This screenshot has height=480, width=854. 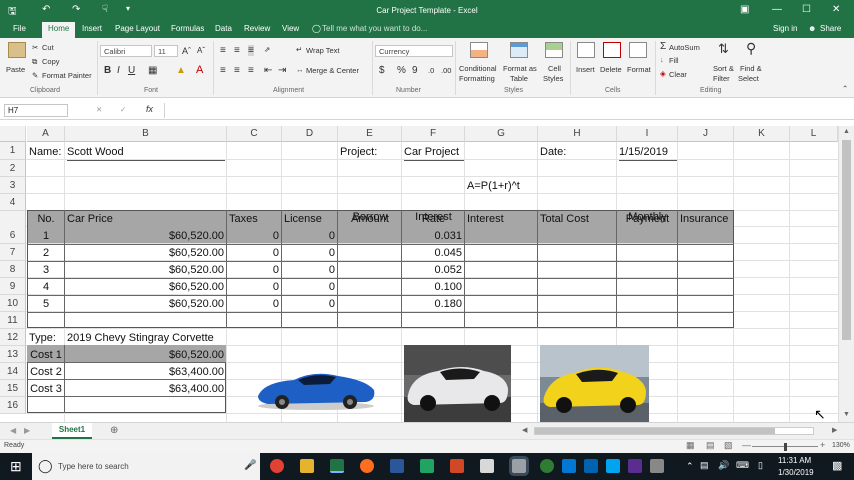 I want to click on underline-button: U, so click(x=131, y=70).